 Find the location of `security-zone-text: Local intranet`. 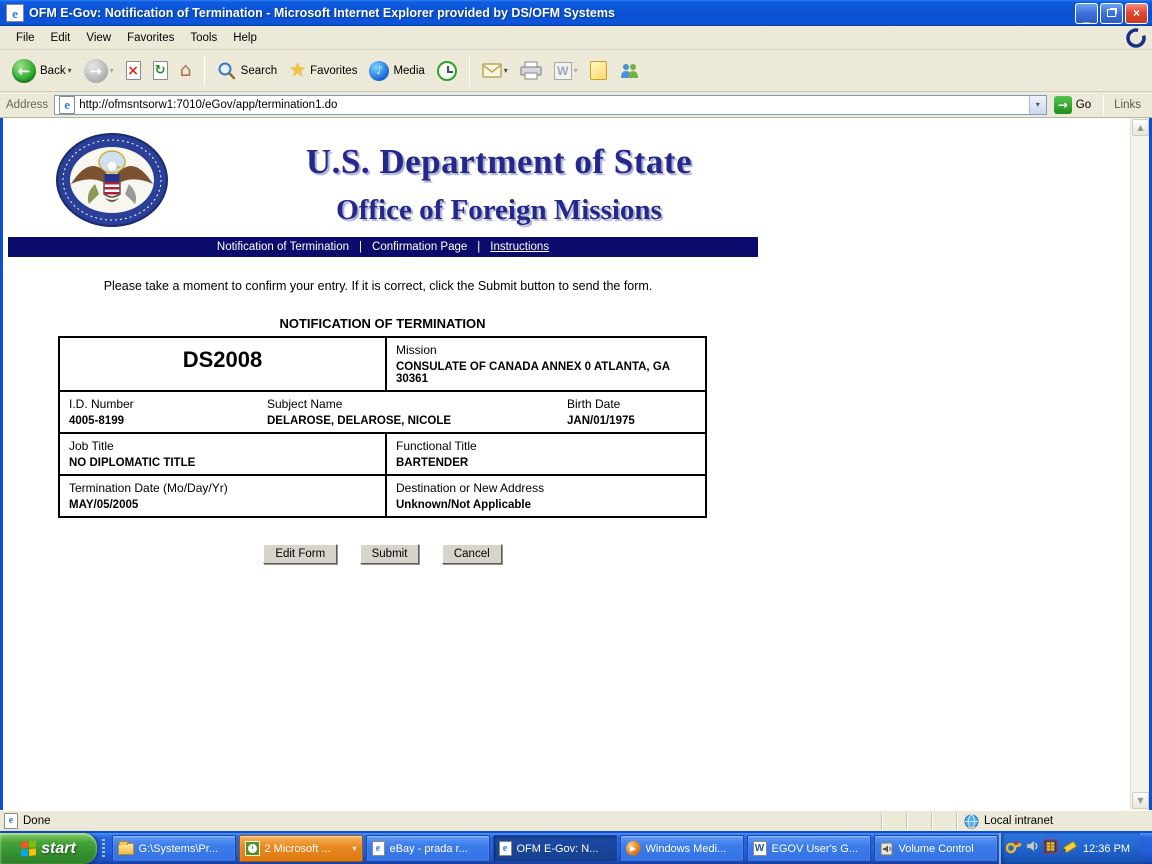

security-zone-text: Local intranet is located at coordinates (1019, 821).